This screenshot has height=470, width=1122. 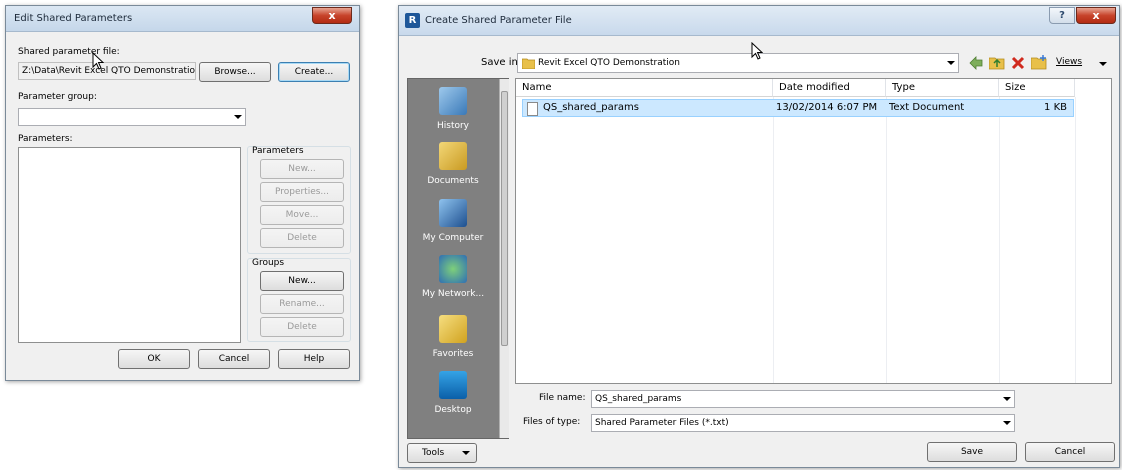 I want to click on dialog-title: Edit Shared Parameters, so click(x=73, y=18).